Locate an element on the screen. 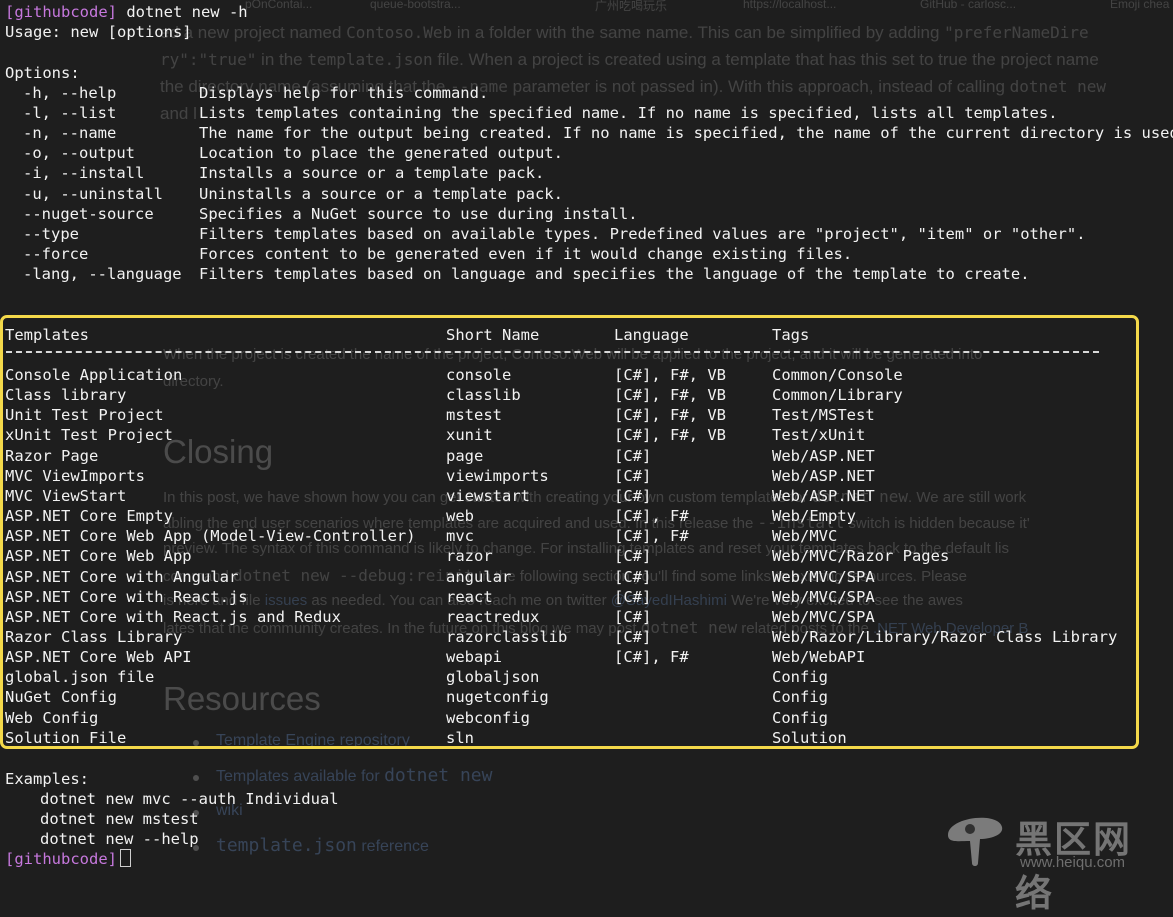 The width and height of the screenshot is (1173, 917). short-name-cell: viewstart is located at coordinates (488, 495).